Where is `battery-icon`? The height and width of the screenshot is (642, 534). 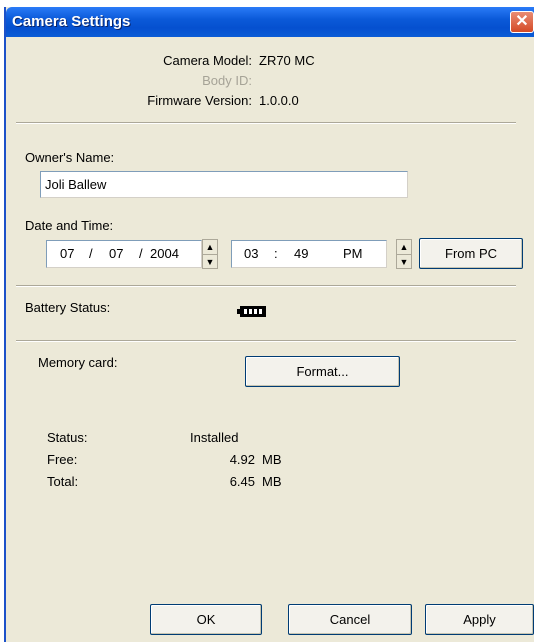
battery-icon is located at coordinates (251, 311).